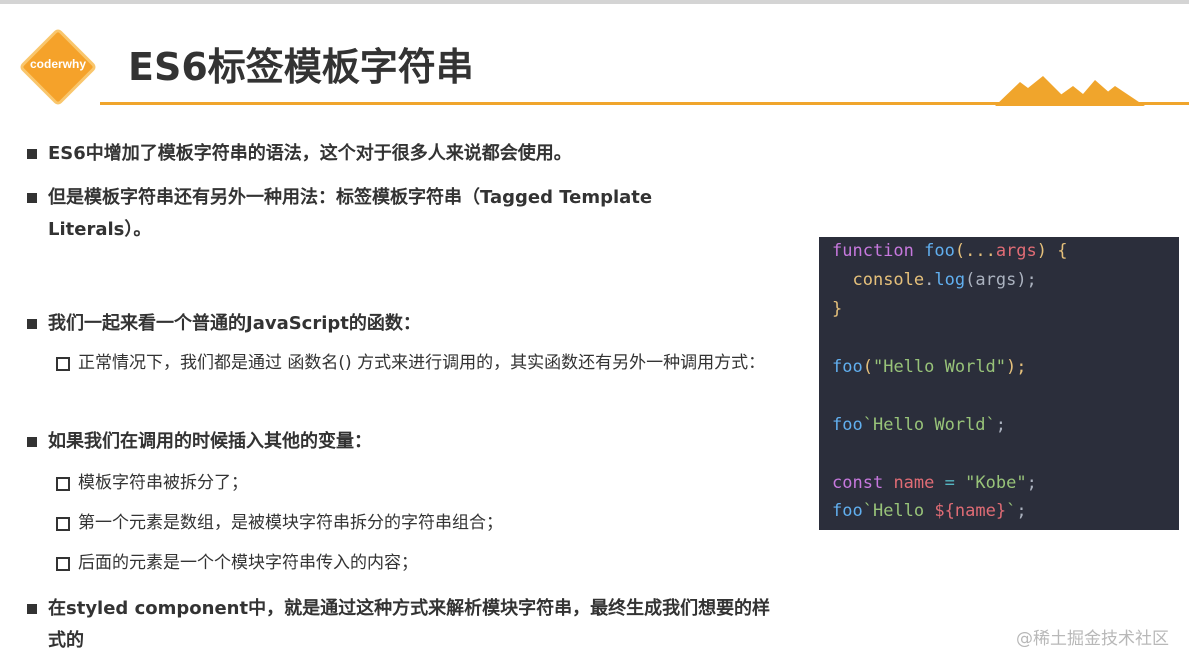  What do you see at coordinates (406, 442) in the screenshot?
I see `bullet-4: 如果我们在调用的时候插入其他的变量：` at bounding box center [406, 442].